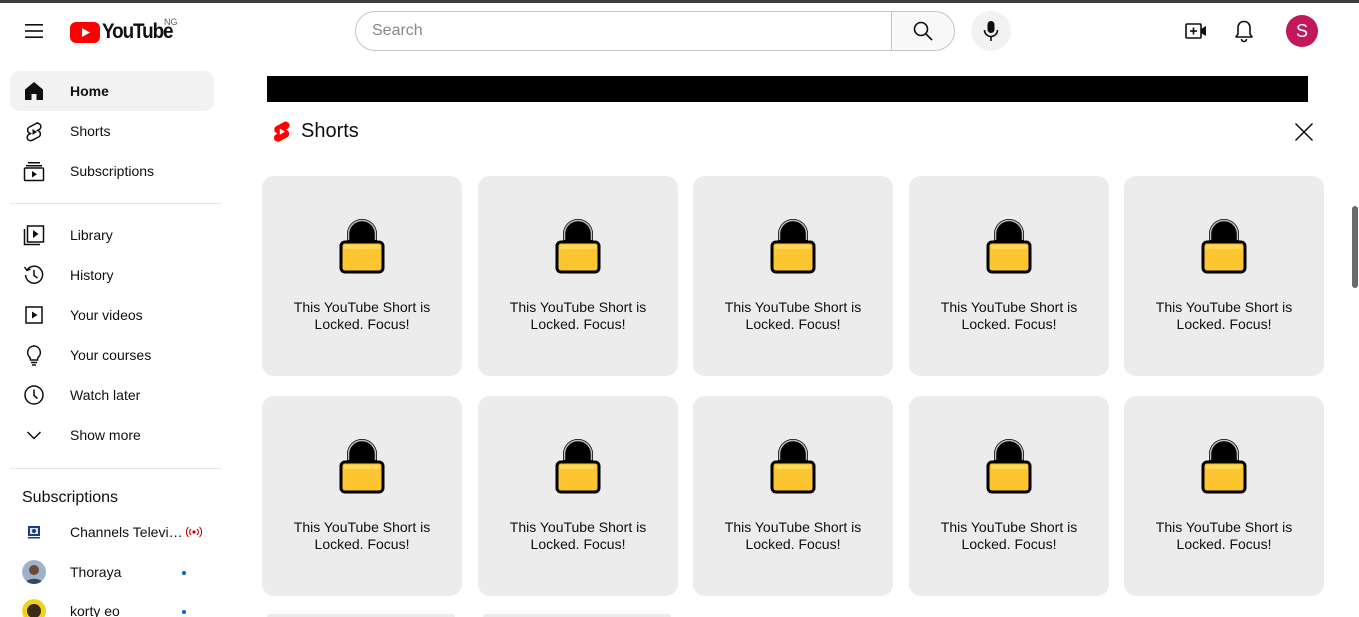  I want to click on sidebar-item-history: History, so click(112, 275).